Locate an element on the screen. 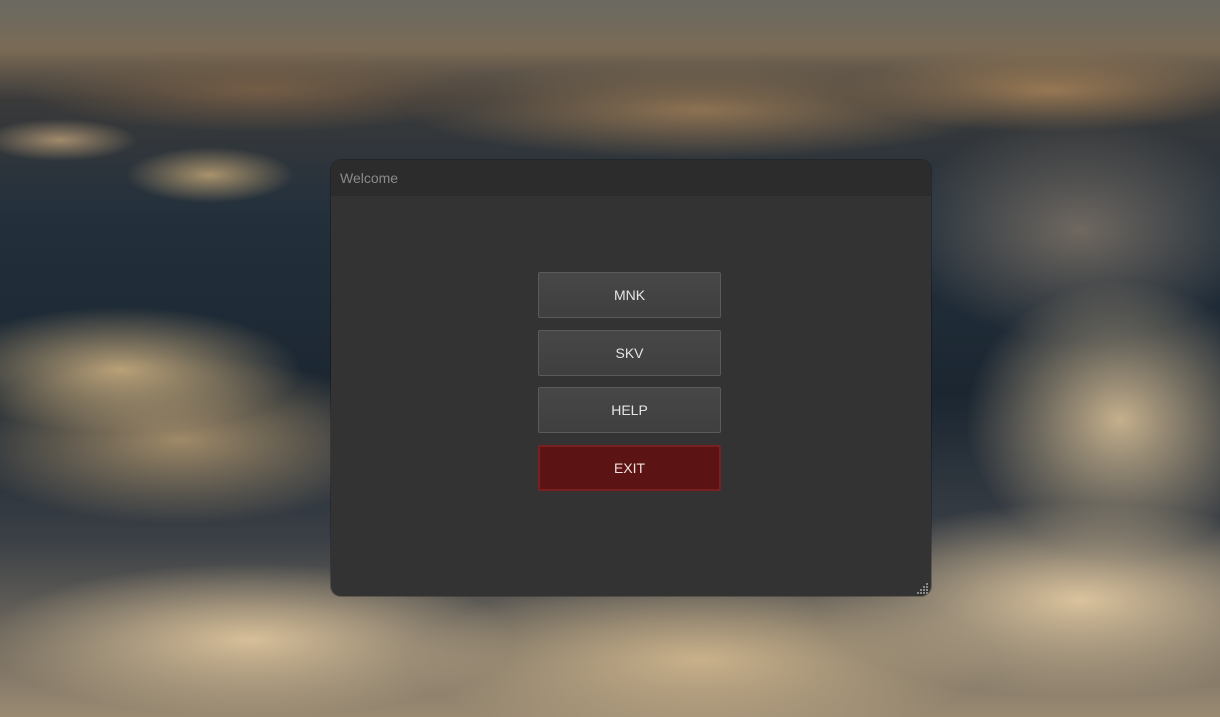 Image resolution: width=1220 pixels, height=717 pixels. window-titlebar: Welcome is located at coordinates (631, 178).